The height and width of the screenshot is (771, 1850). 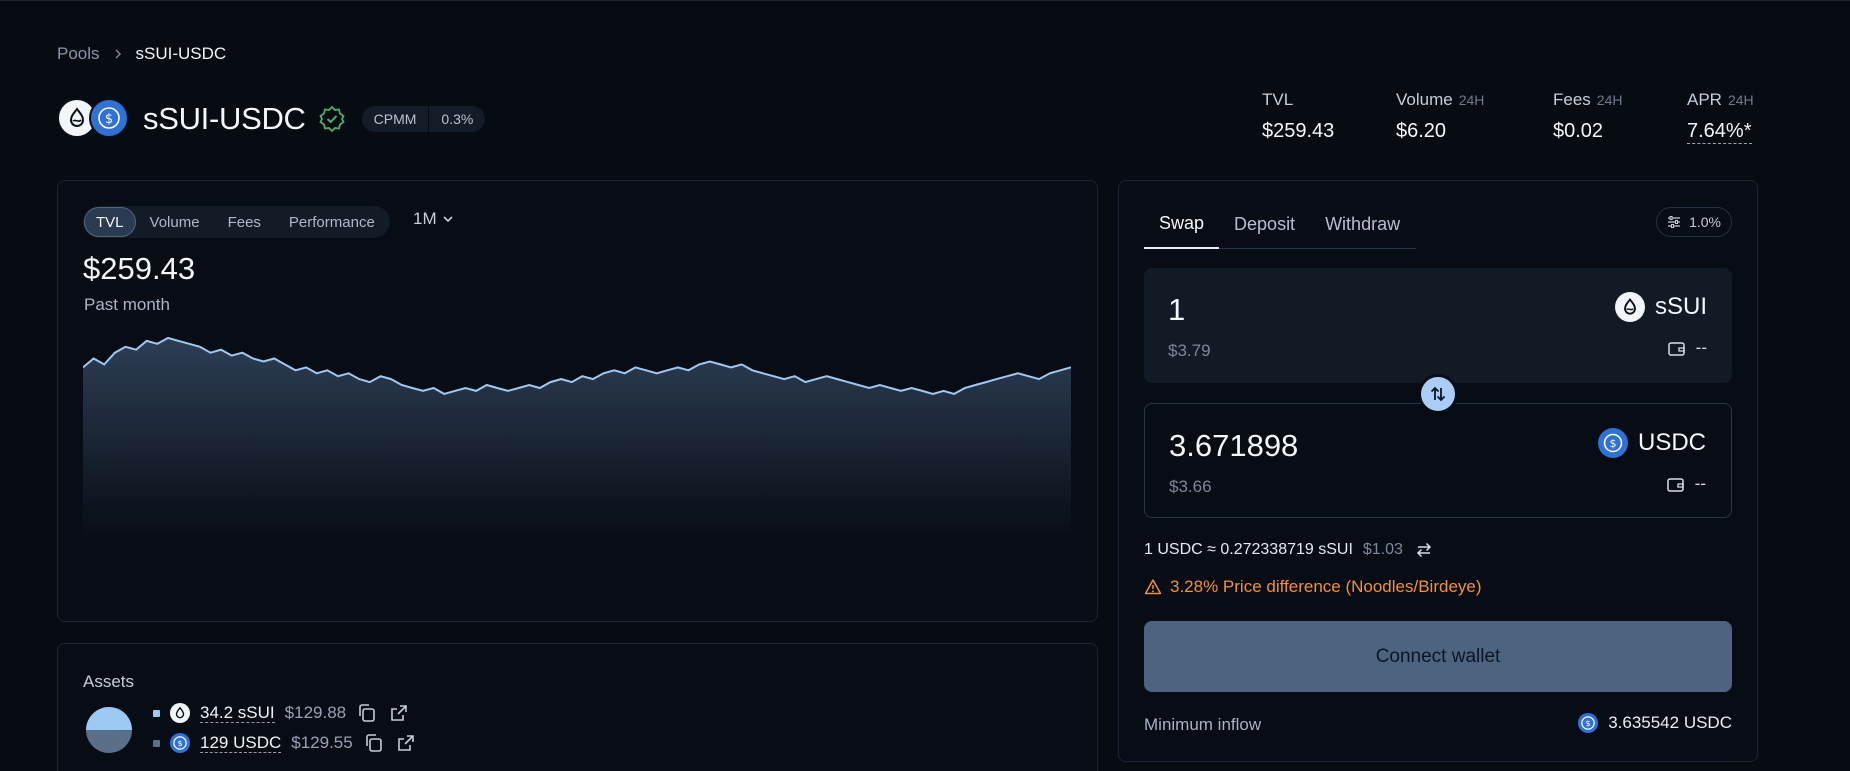 What do you see at coordinates (224, 118) in the screenshot?
I see `page-title: sSUI-USDC` at bounding box center [224, 118].